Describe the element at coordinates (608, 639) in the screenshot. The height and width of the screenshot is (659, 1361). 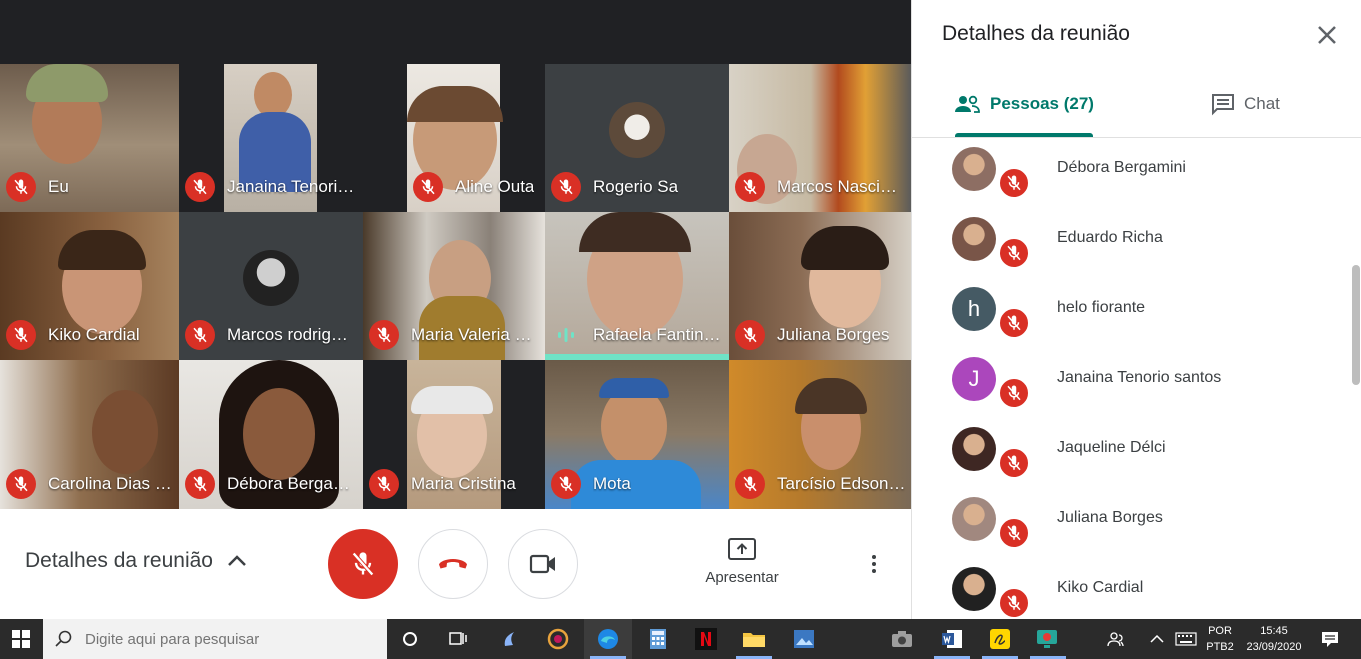
I see `edge-browser-icon` at that location.